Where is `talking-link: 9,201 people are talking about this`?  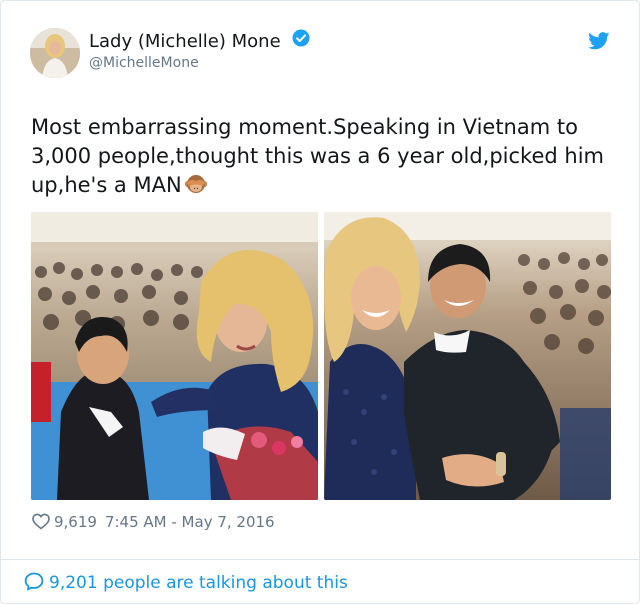 talking-link: 9,201 people are talking about this is located at coordinates (186, 584).